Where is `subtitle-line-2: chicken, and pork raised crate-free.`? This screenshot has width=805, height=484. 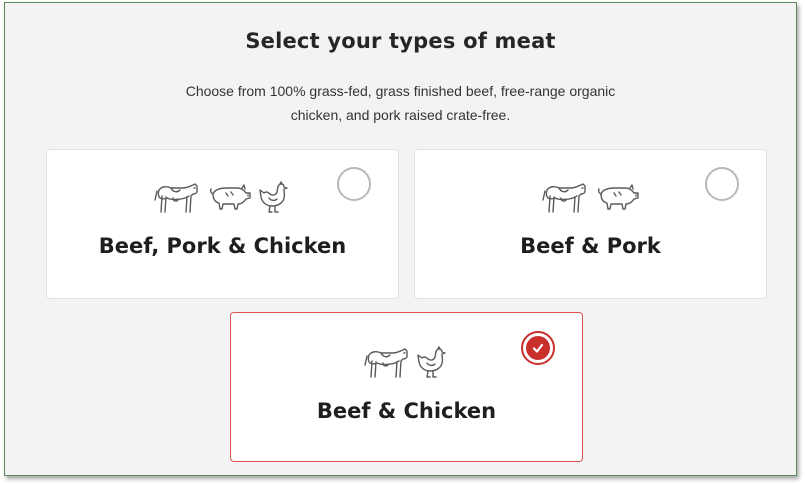 subtitle-line-2: chicken, and pork raised crate-free. is located at coordinates (400, 115).